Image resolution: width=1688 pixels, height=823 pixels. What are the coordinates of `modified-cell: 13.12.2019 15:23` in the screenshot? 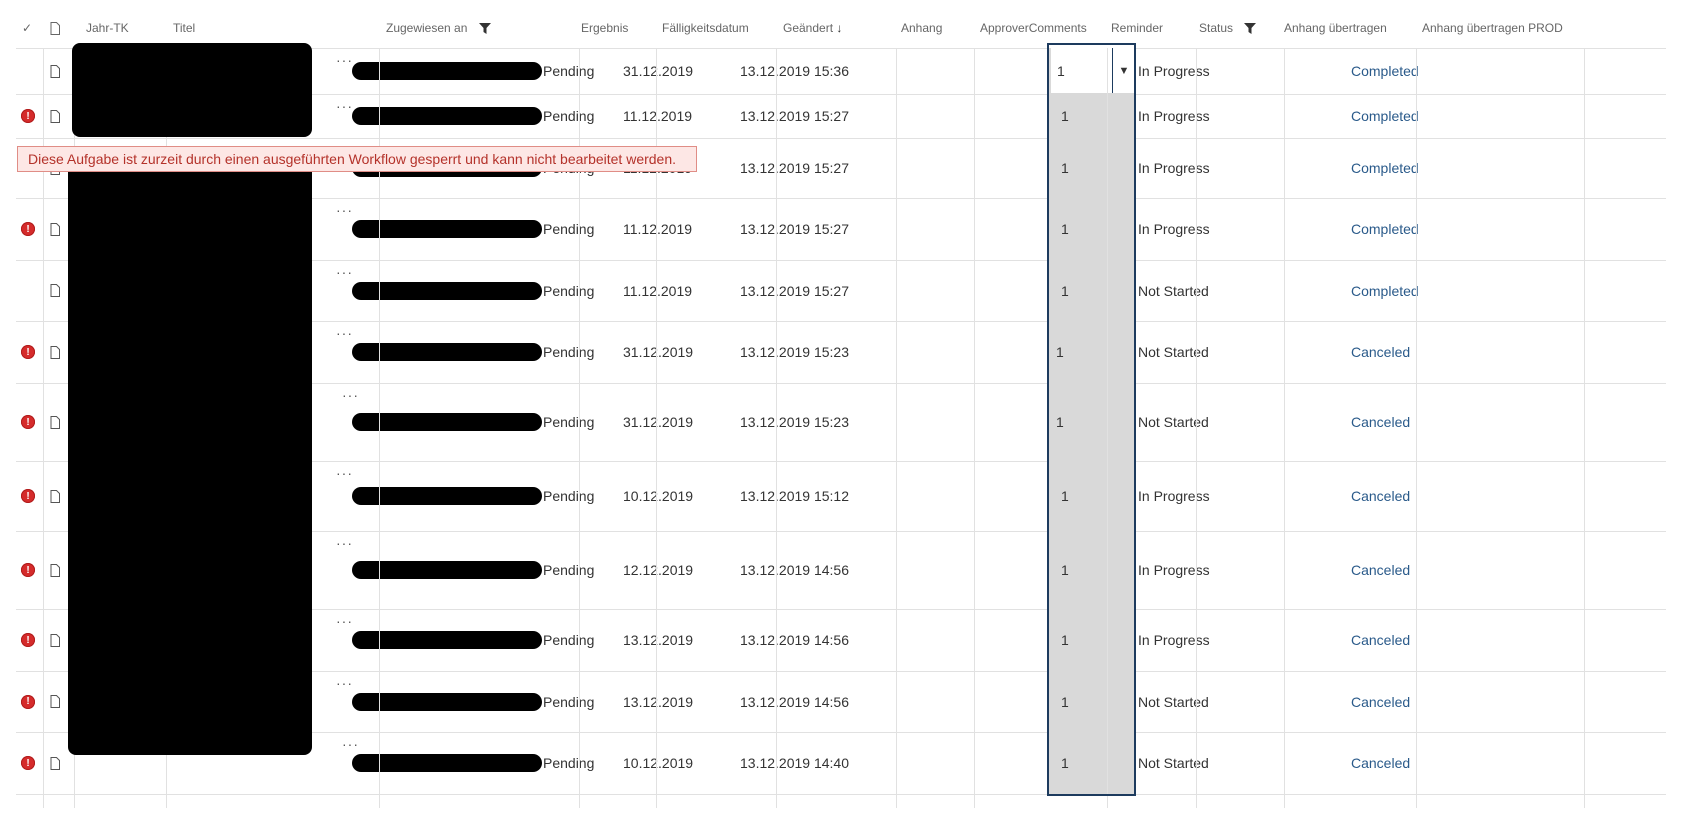 It's located at (794, 422).